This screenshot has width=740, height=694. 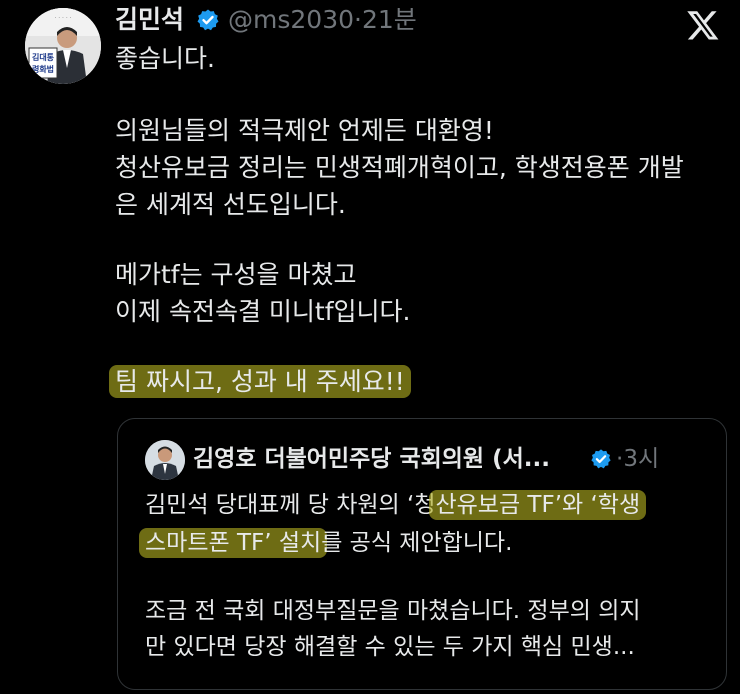 I want to click on author-handle-time: @ms2030·21분, so click(x=322, y=20).